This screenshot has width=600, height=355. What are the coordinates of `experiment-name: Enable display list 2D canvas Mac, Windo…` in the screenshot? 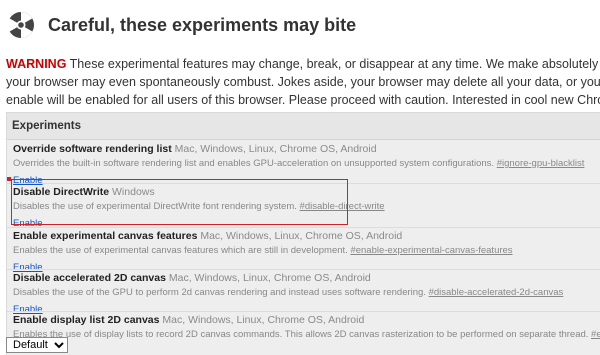 It's located at (189, 320).